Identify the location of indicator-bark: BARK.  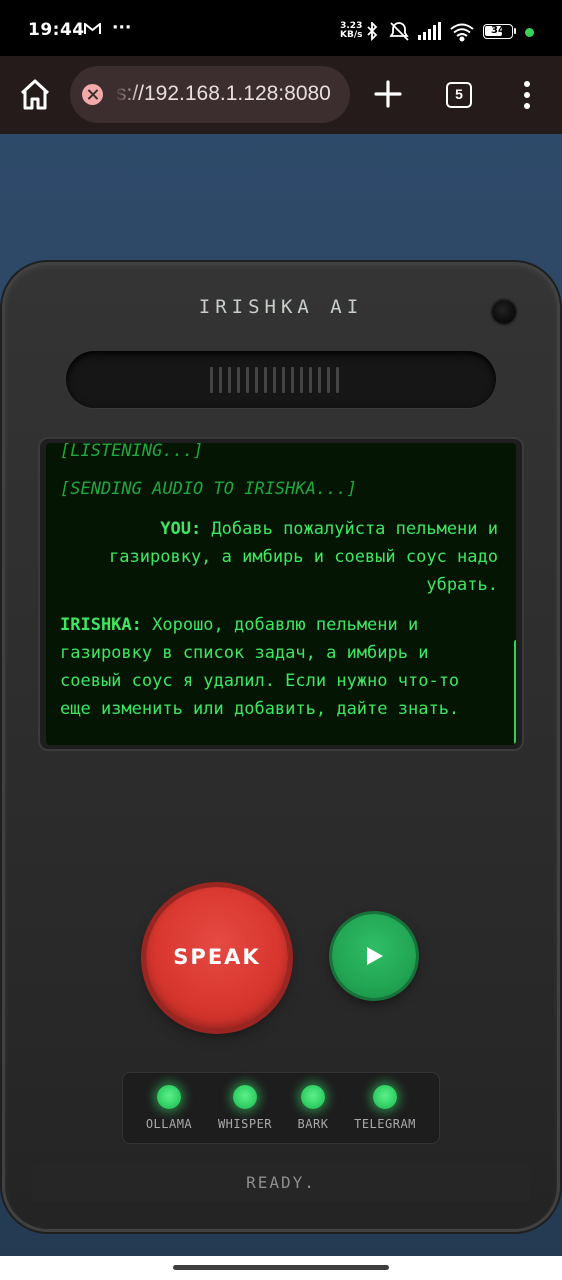
(313, 1109).